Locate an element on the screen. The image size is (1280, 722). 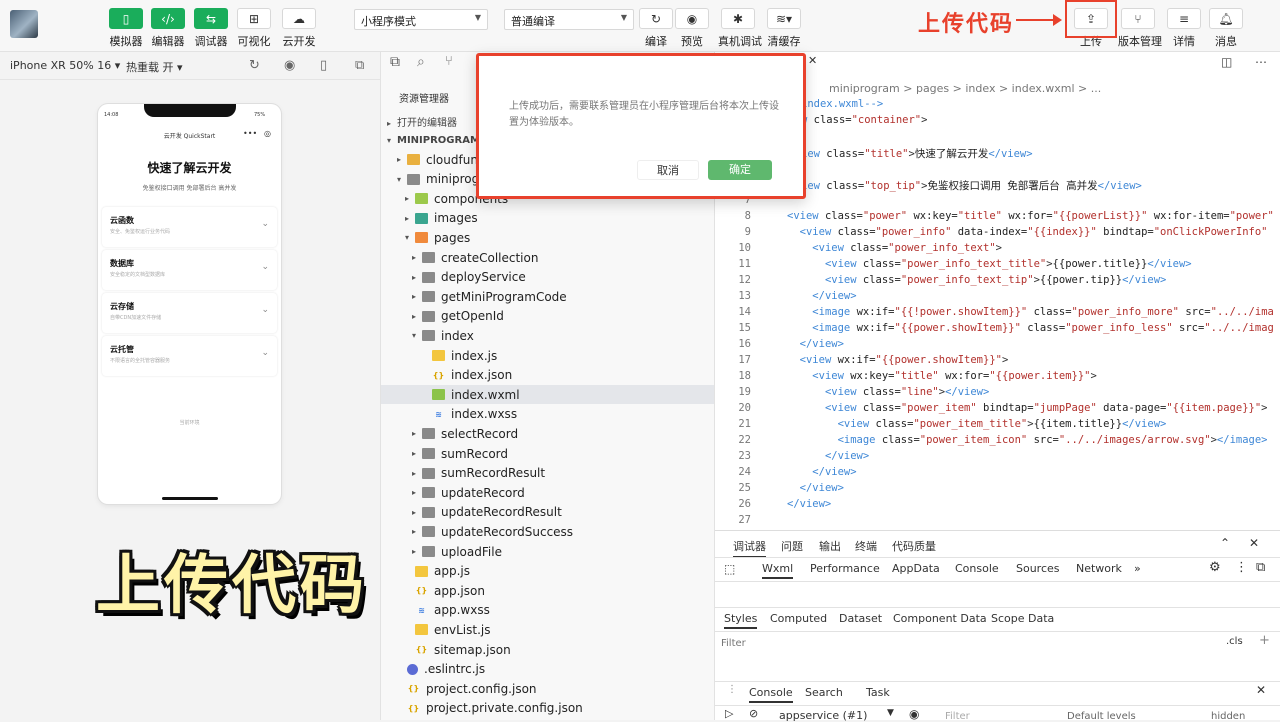
cancel-button: 取消 is located at coordinates (668, 170).